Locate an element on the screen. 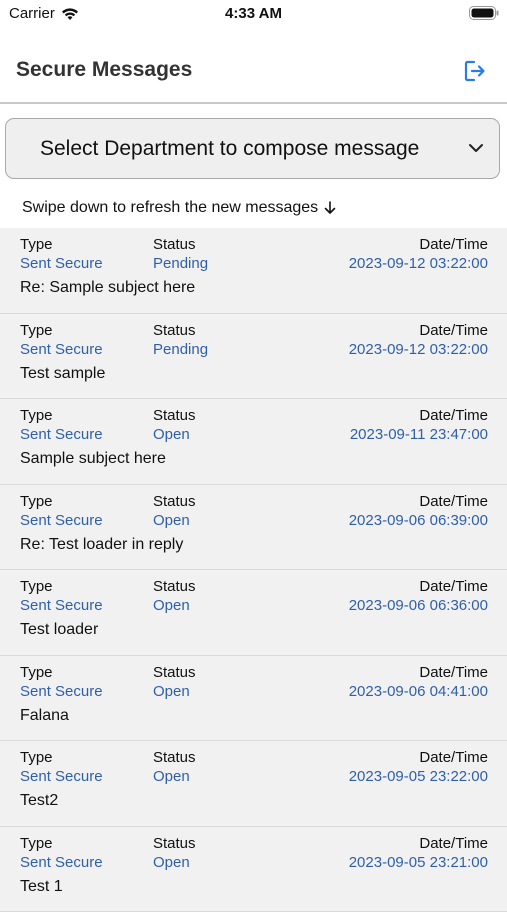 This screenshot has width=507, height=912. message-subject: Test 1 is located at coordinates (41, 887).